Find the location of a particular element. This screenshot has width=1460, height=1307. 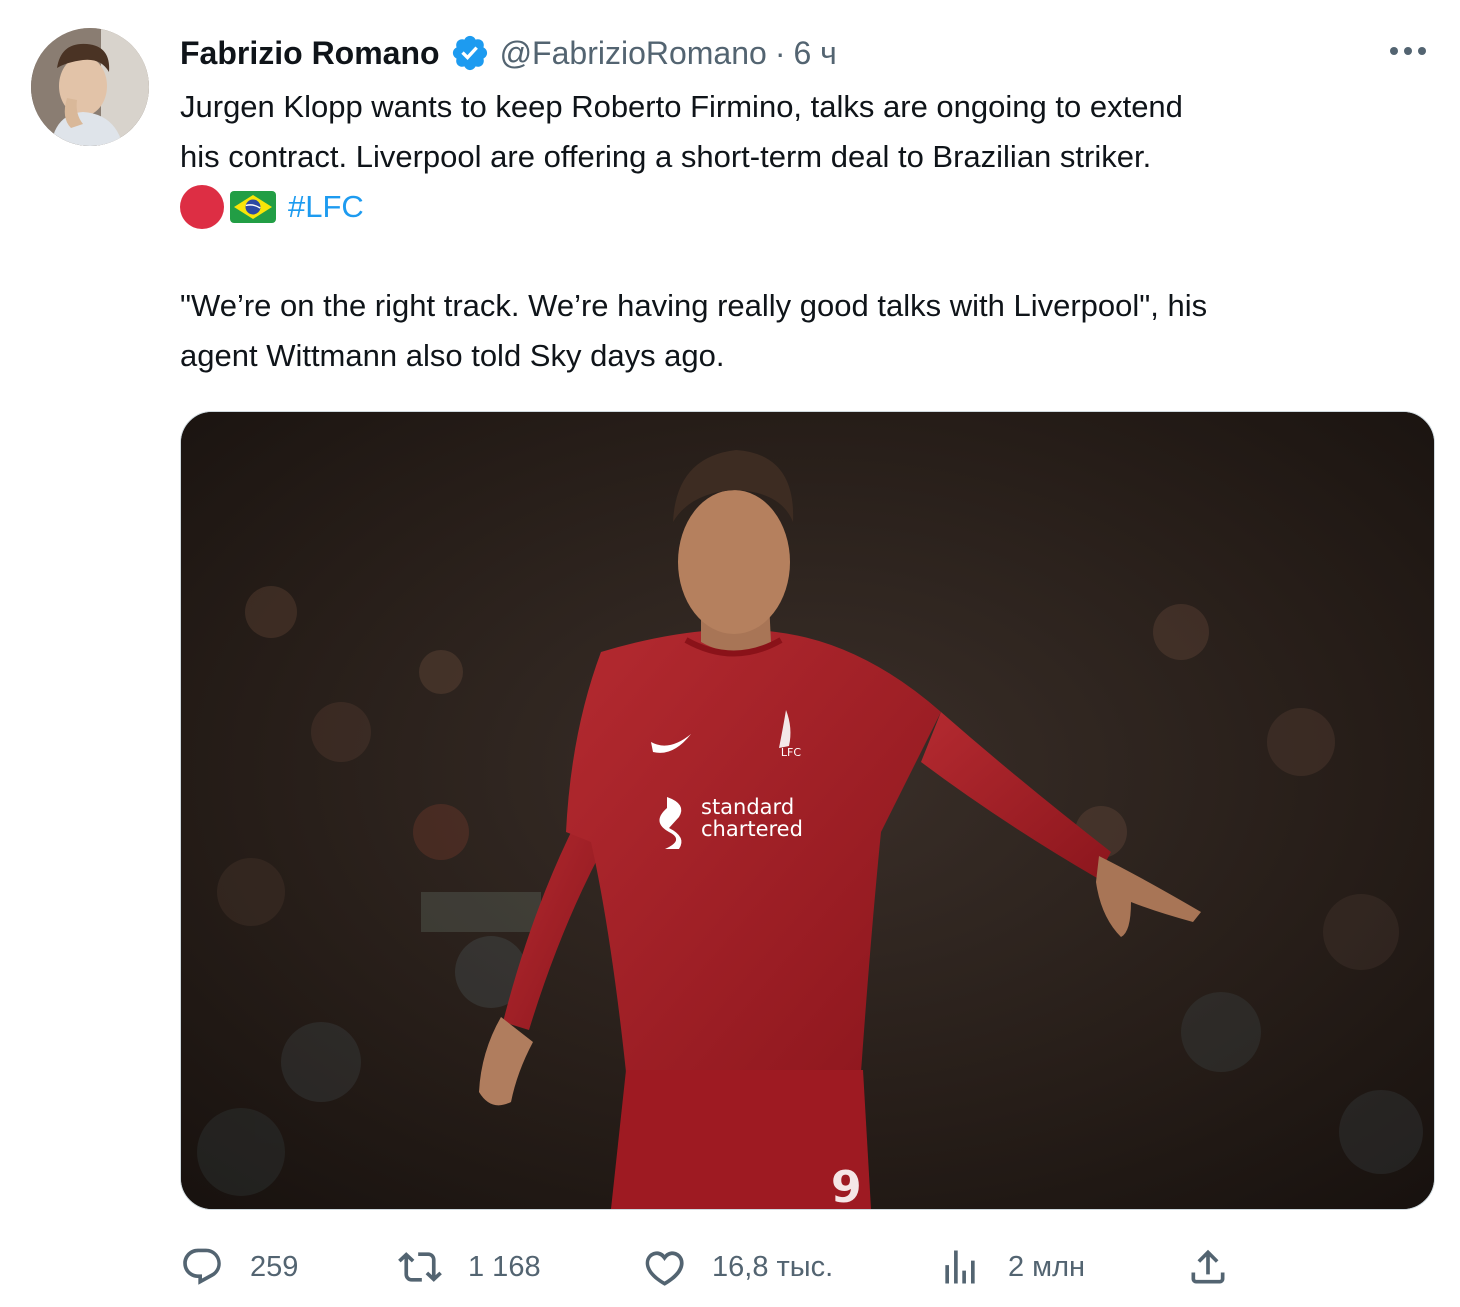

brazil-flag-emoji-icon is located at coordinates (253, 207).